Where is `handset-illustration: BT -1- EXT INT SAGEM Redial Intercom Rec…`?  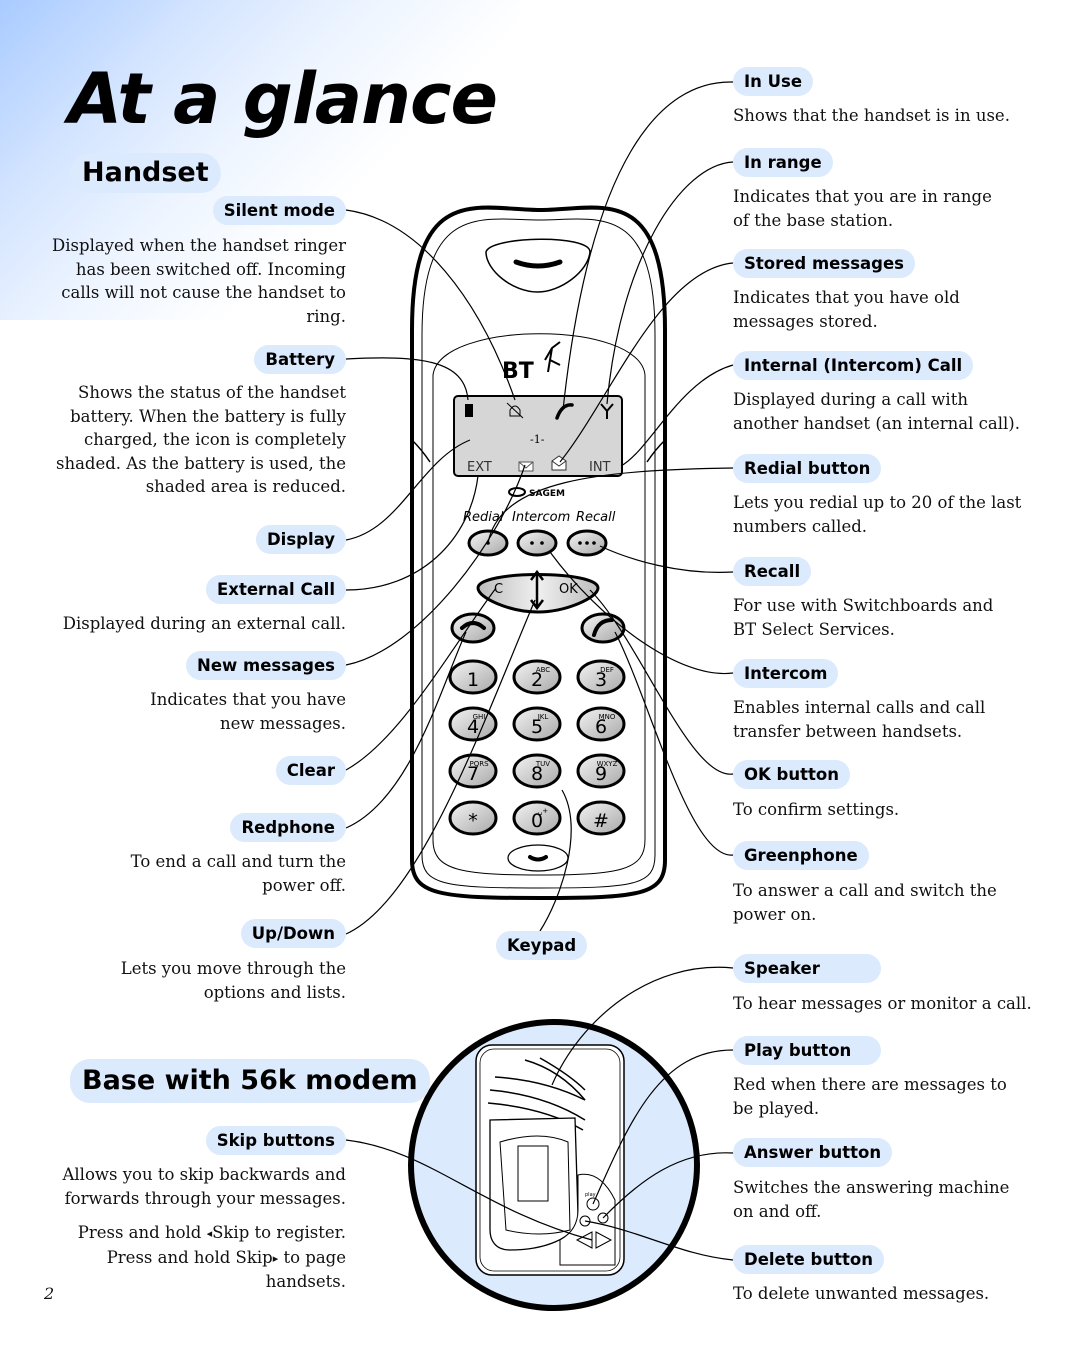 handset-illustration: BT -1- EXT INT SAGEM Redial Intercom Rec… is located at coordinates (538, 553).